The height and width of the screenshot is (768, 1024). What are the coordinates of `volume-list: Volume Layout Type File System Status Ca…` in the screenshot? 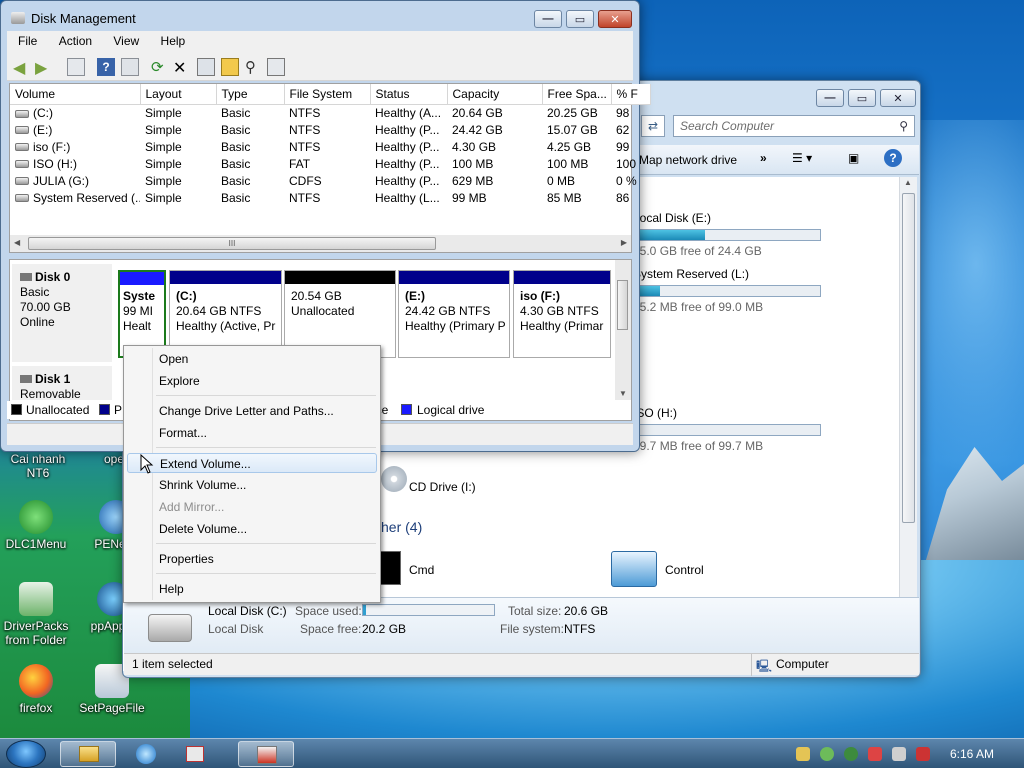 It's located at (330, 168).